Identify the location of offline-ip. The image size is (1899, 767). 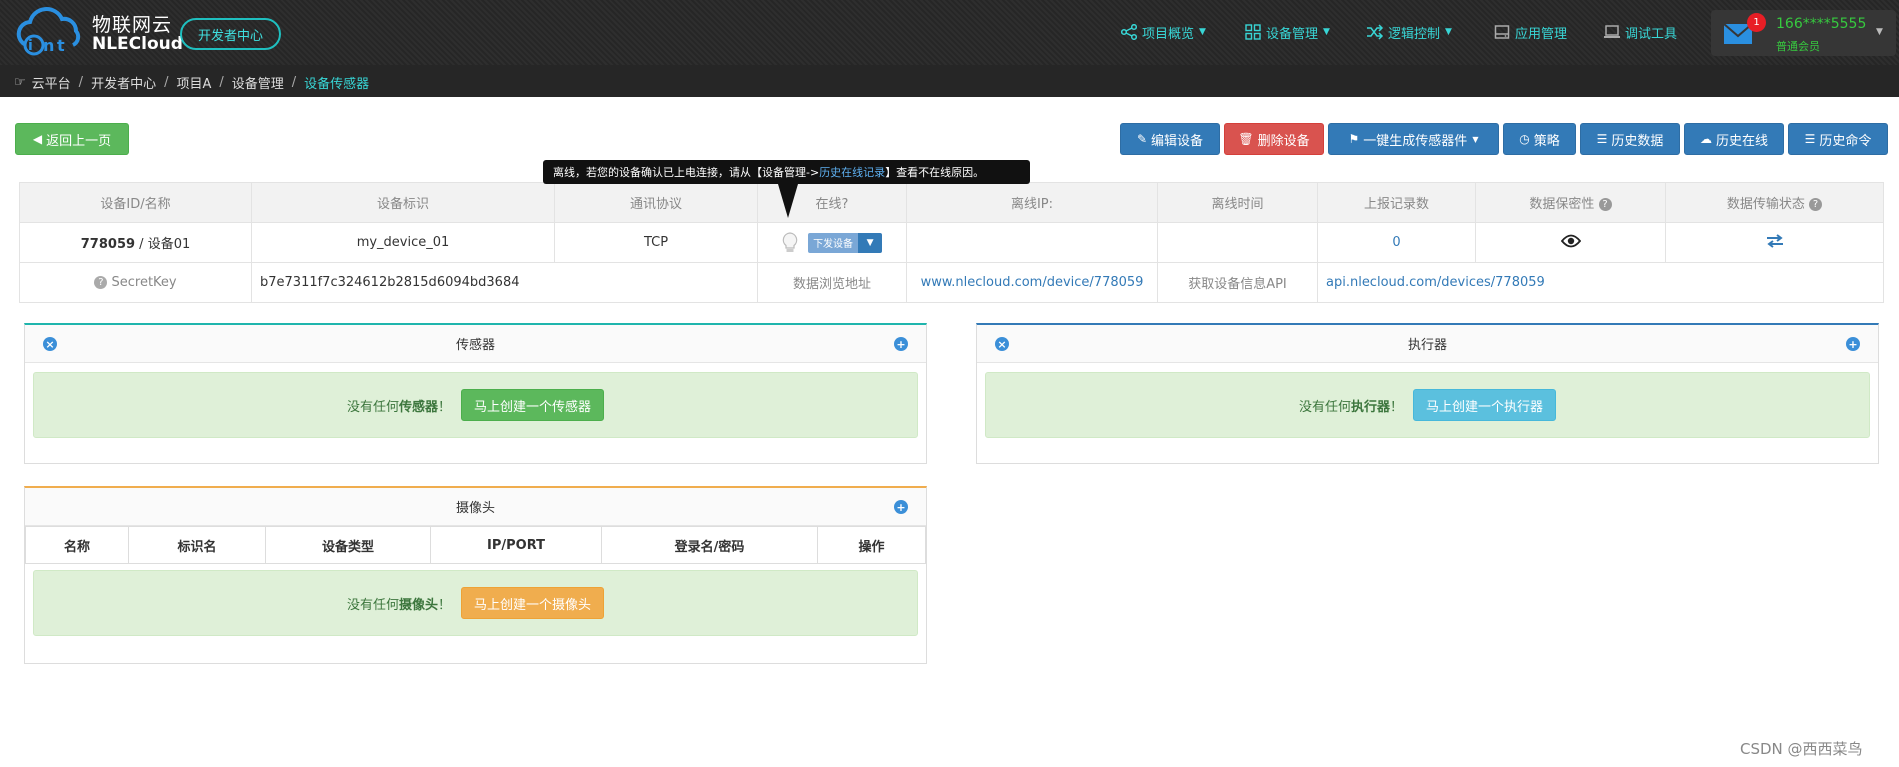
(1032, 242).